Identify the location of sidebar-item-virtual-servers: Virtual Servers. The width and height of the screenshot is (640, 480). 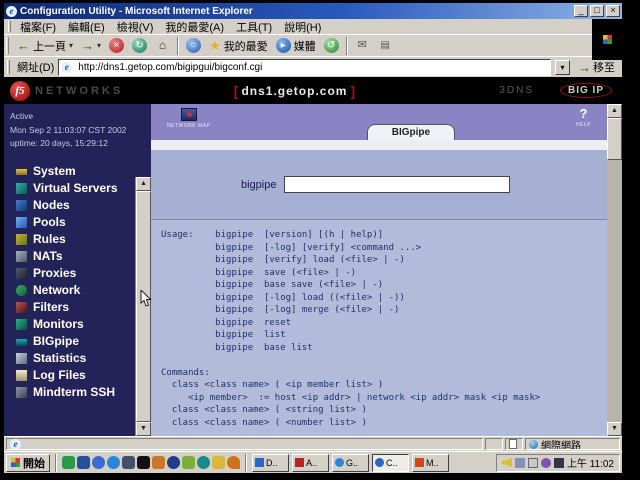
(83, 188).